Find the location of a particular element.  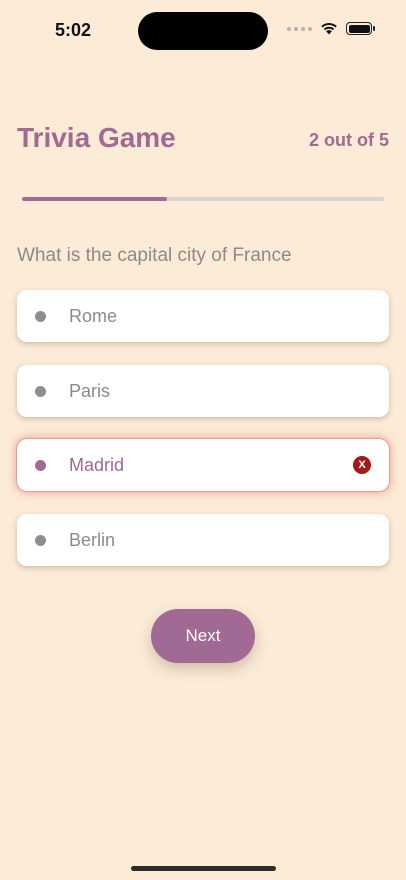

page-title: Trivia Game is located at coordinates (96, 137).